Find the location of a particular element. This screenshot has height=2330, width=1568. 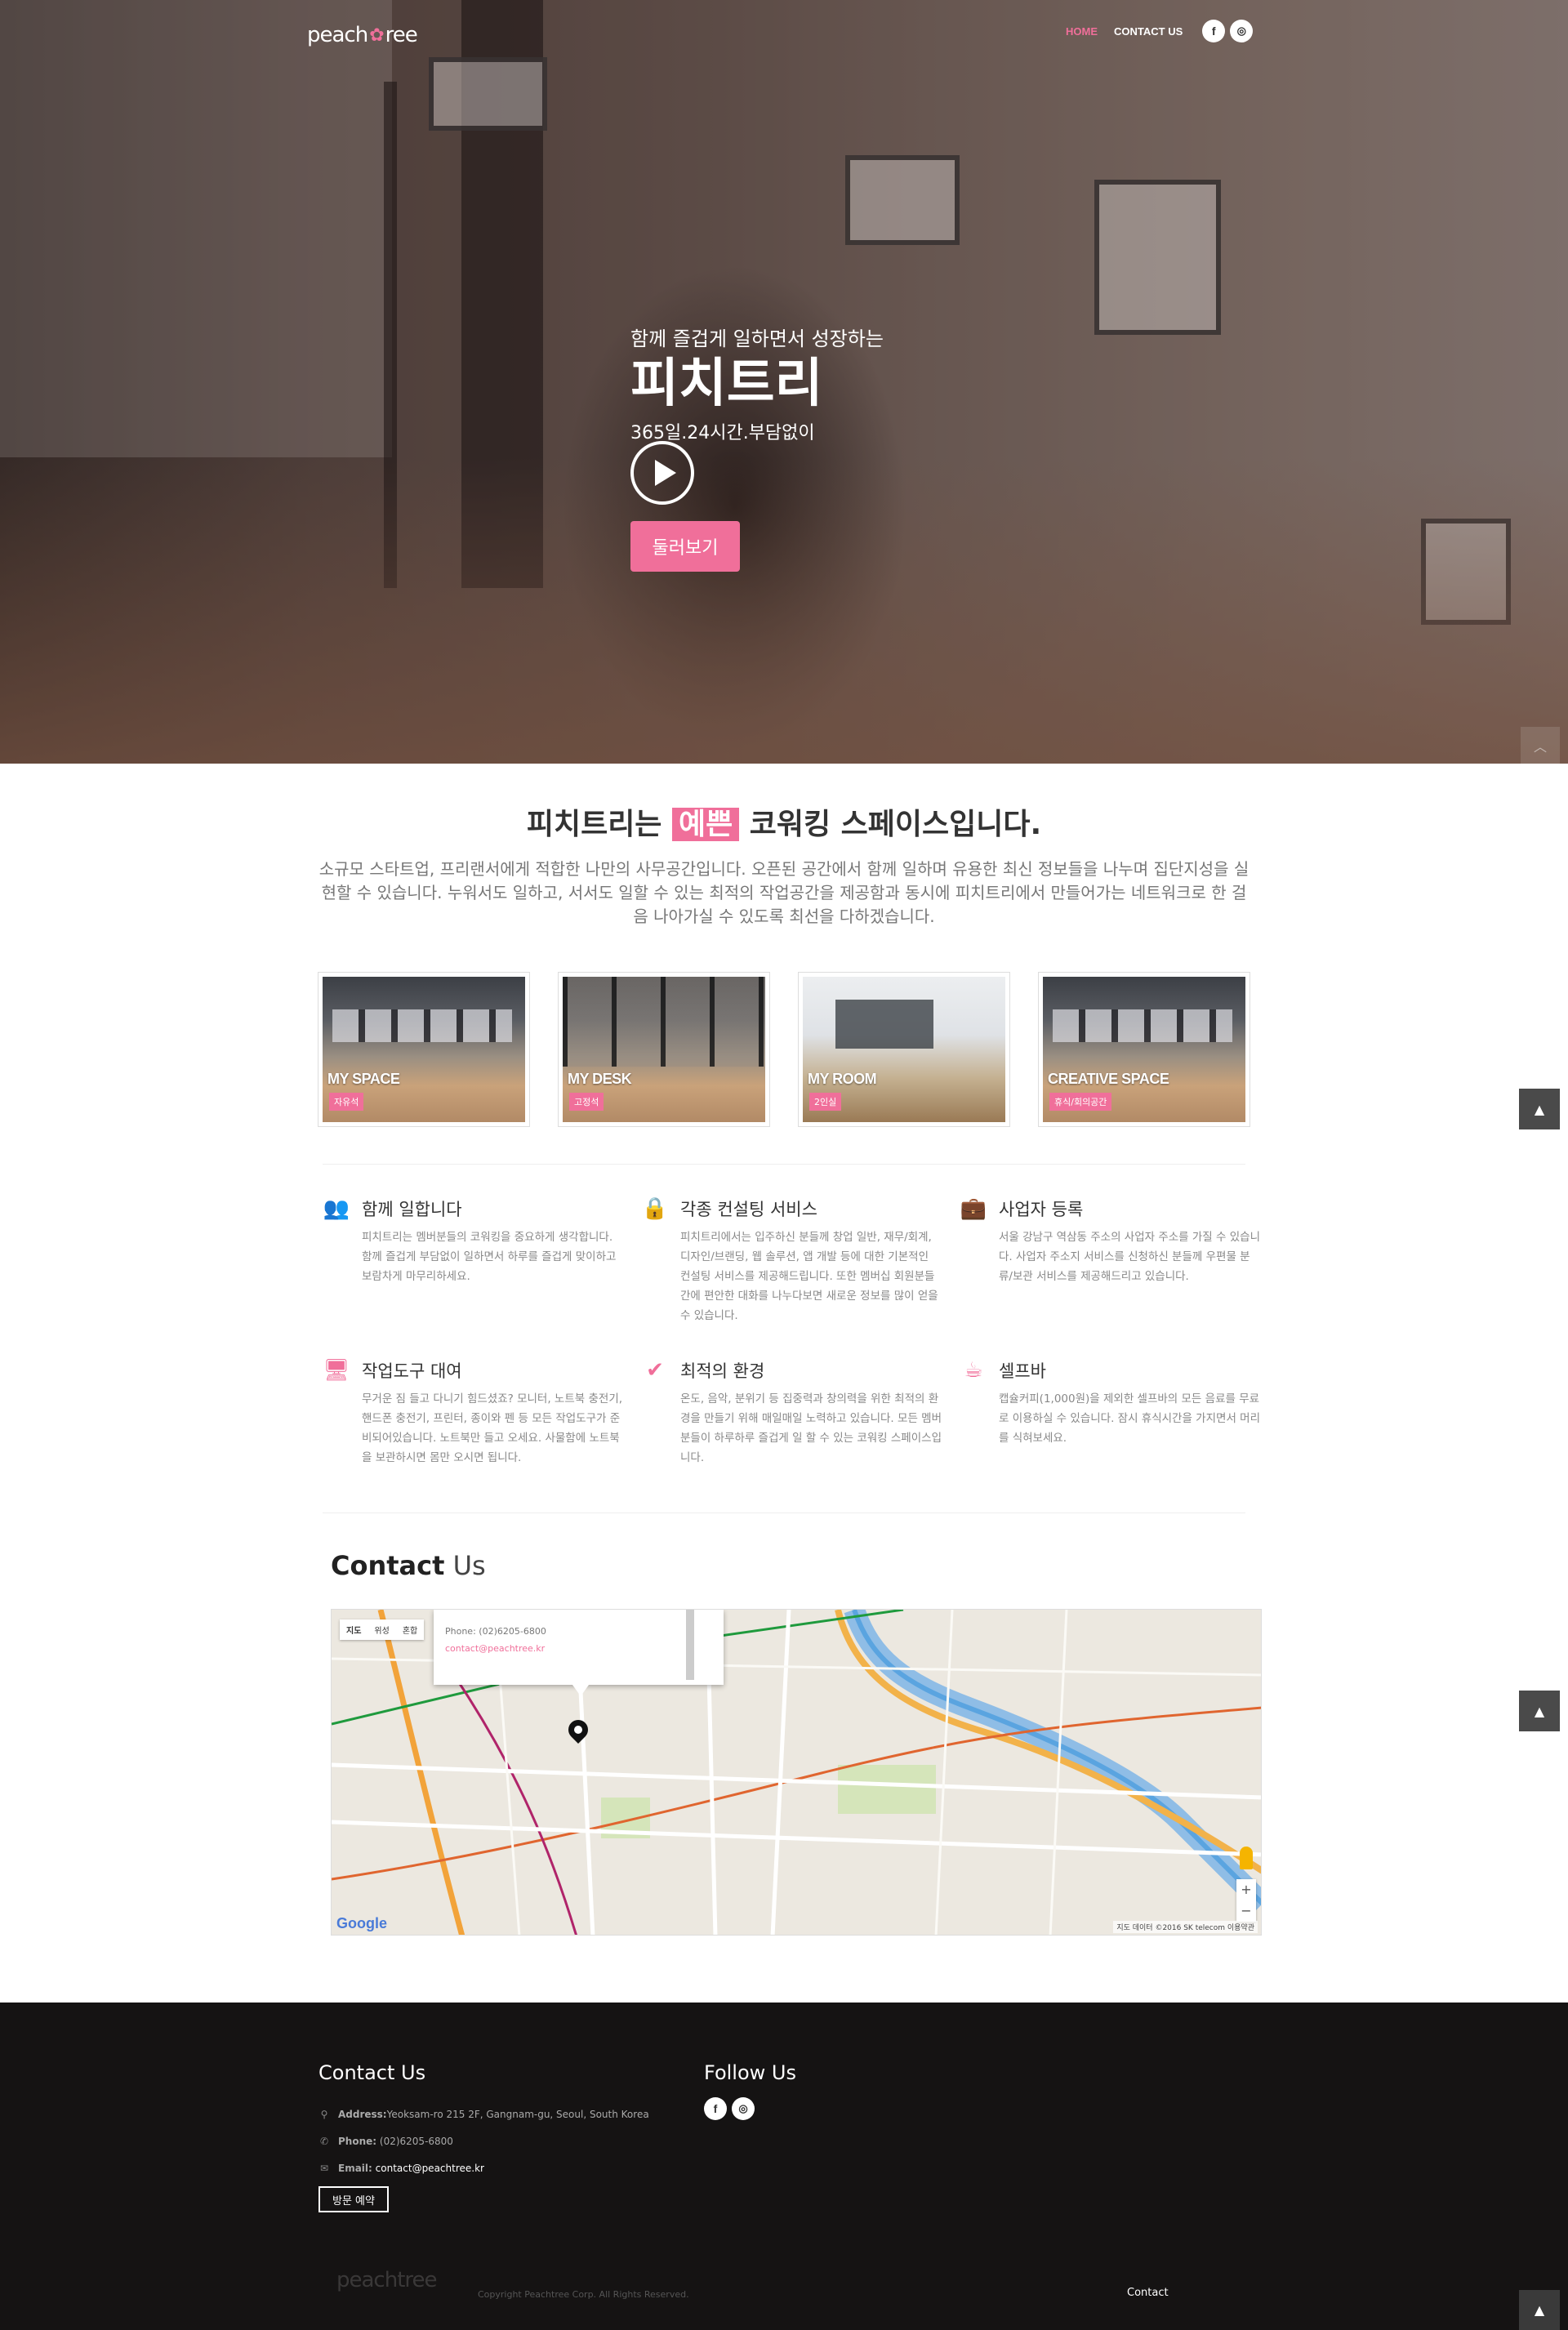

hero-tagline: 365일.24시간.부담없이 is located at coordinates (722, 433).